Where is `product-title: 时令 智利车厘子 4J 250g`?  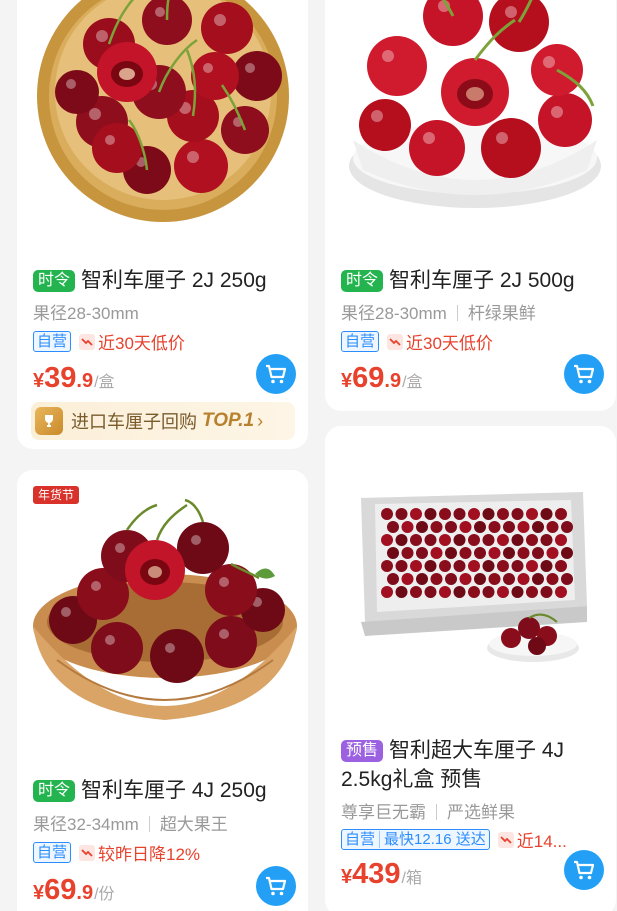 product-title: 时令 智利车厘子 4J 250g is located at coordinates (165, 790).